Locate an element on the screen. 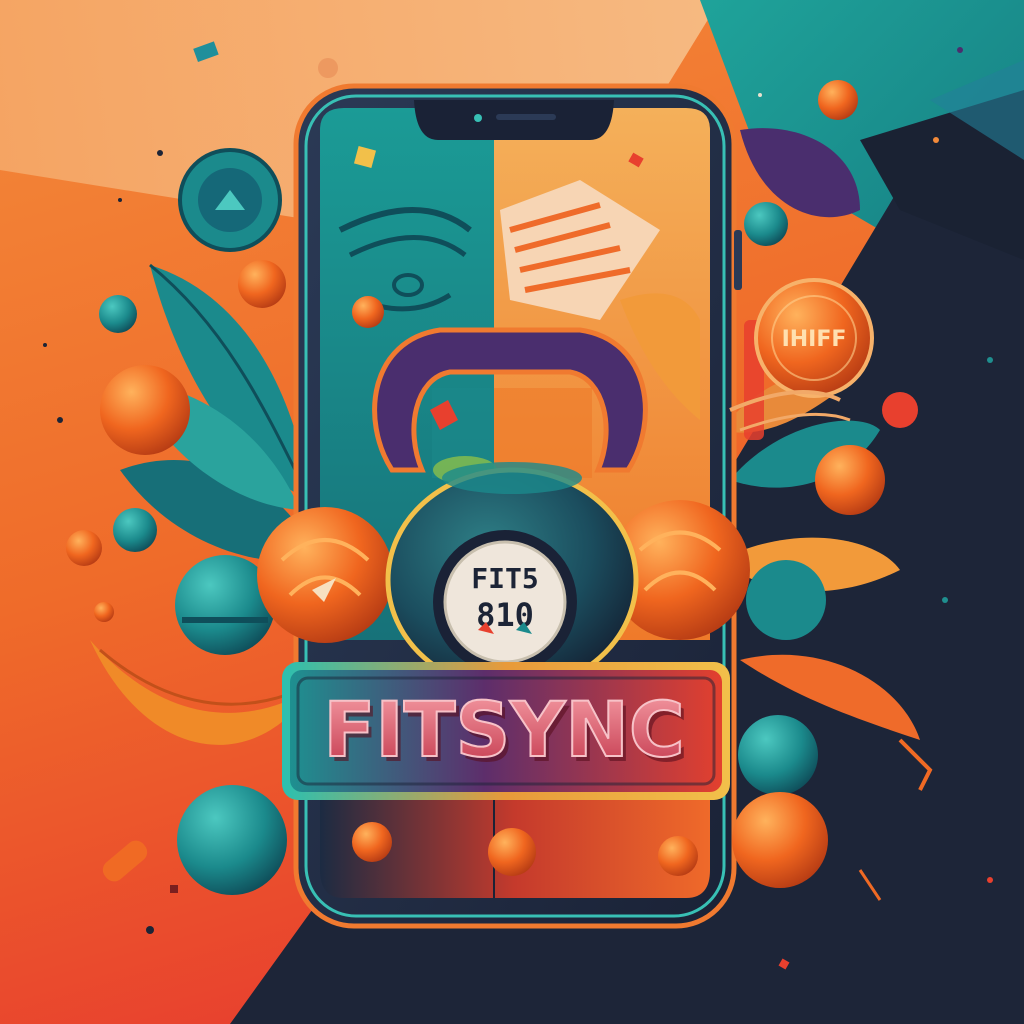 This screenshot has width=1024, height=1024. app-title: FITSYNC is located at coordinates (503, 729).